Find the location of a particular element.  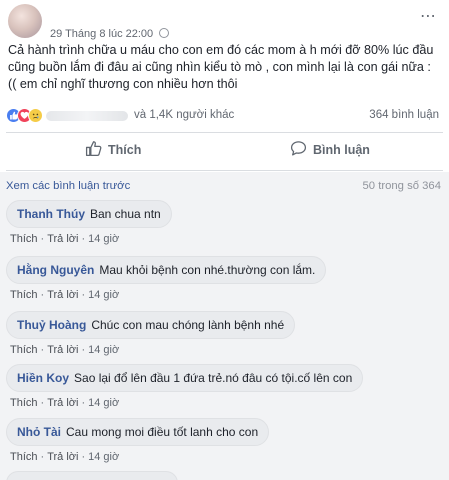

reactions-bar: và 1,4K người khác 364 bình luận is located at coordinates (224, 116).